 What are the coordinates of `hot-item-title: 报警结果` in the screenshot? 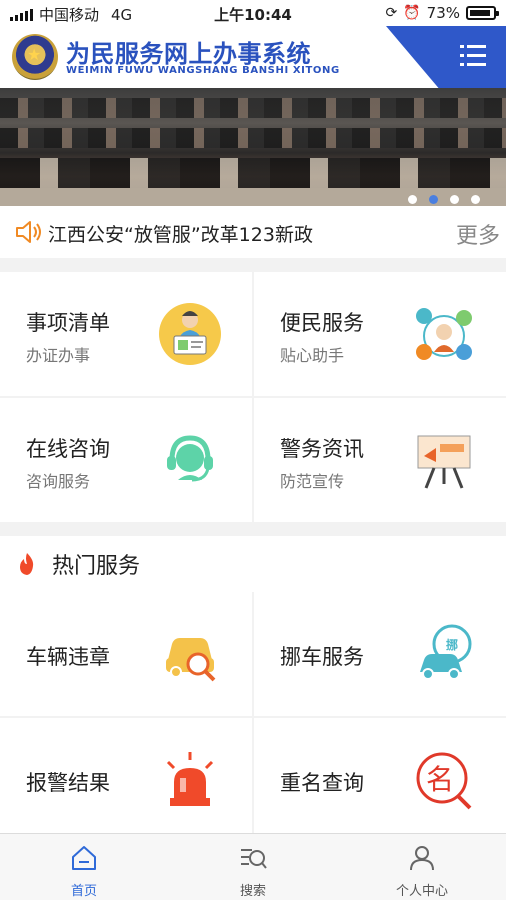 It's located at (68, 783).